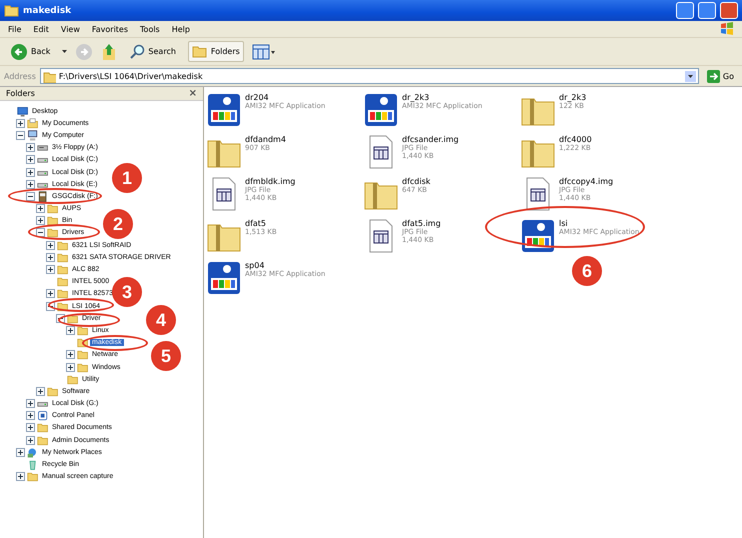  I want to click on go-button: Go, so click(720, 76).